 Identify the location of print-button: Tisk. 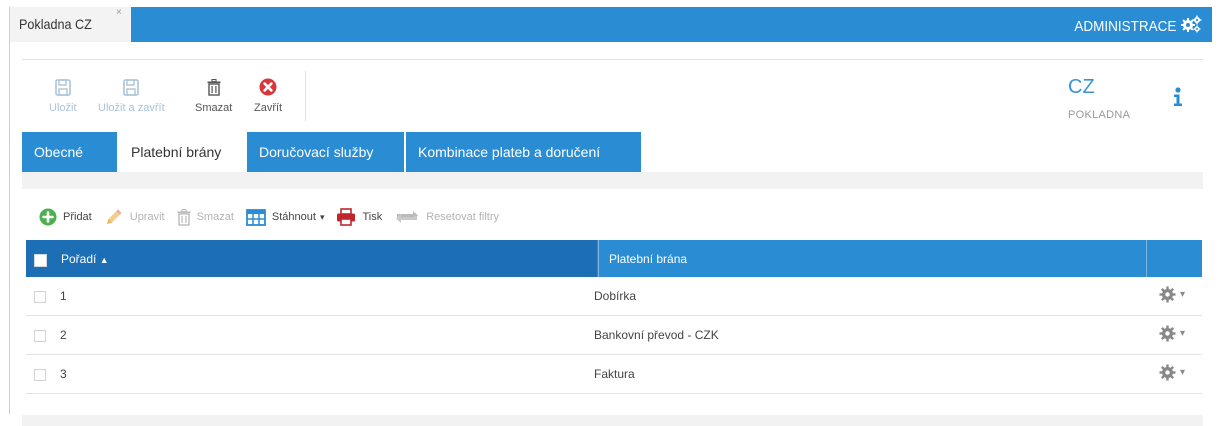
(359, 217).